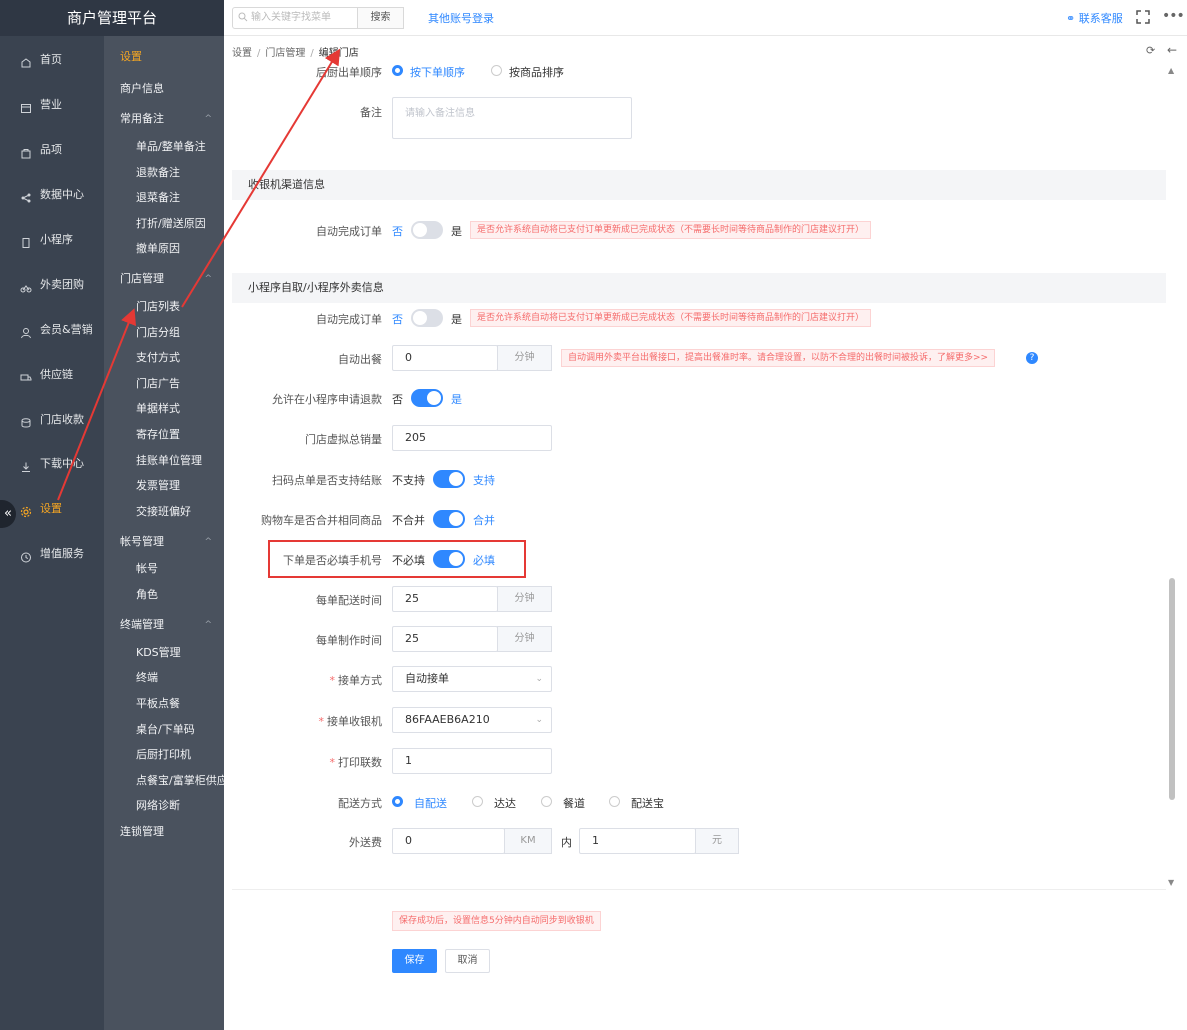  What do you see at coordinates (1072, 18) in the screenshot?
I see `headset-icon: ⚭` at bounding box center [1072, 18].